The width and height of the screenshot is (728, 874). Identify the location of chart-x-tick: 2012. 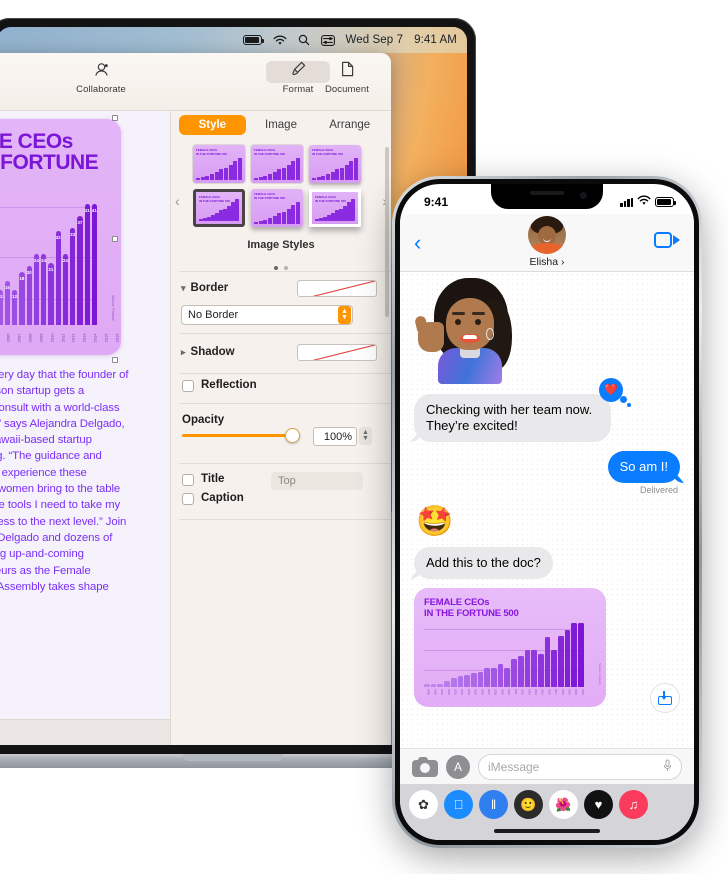
(522, 692).